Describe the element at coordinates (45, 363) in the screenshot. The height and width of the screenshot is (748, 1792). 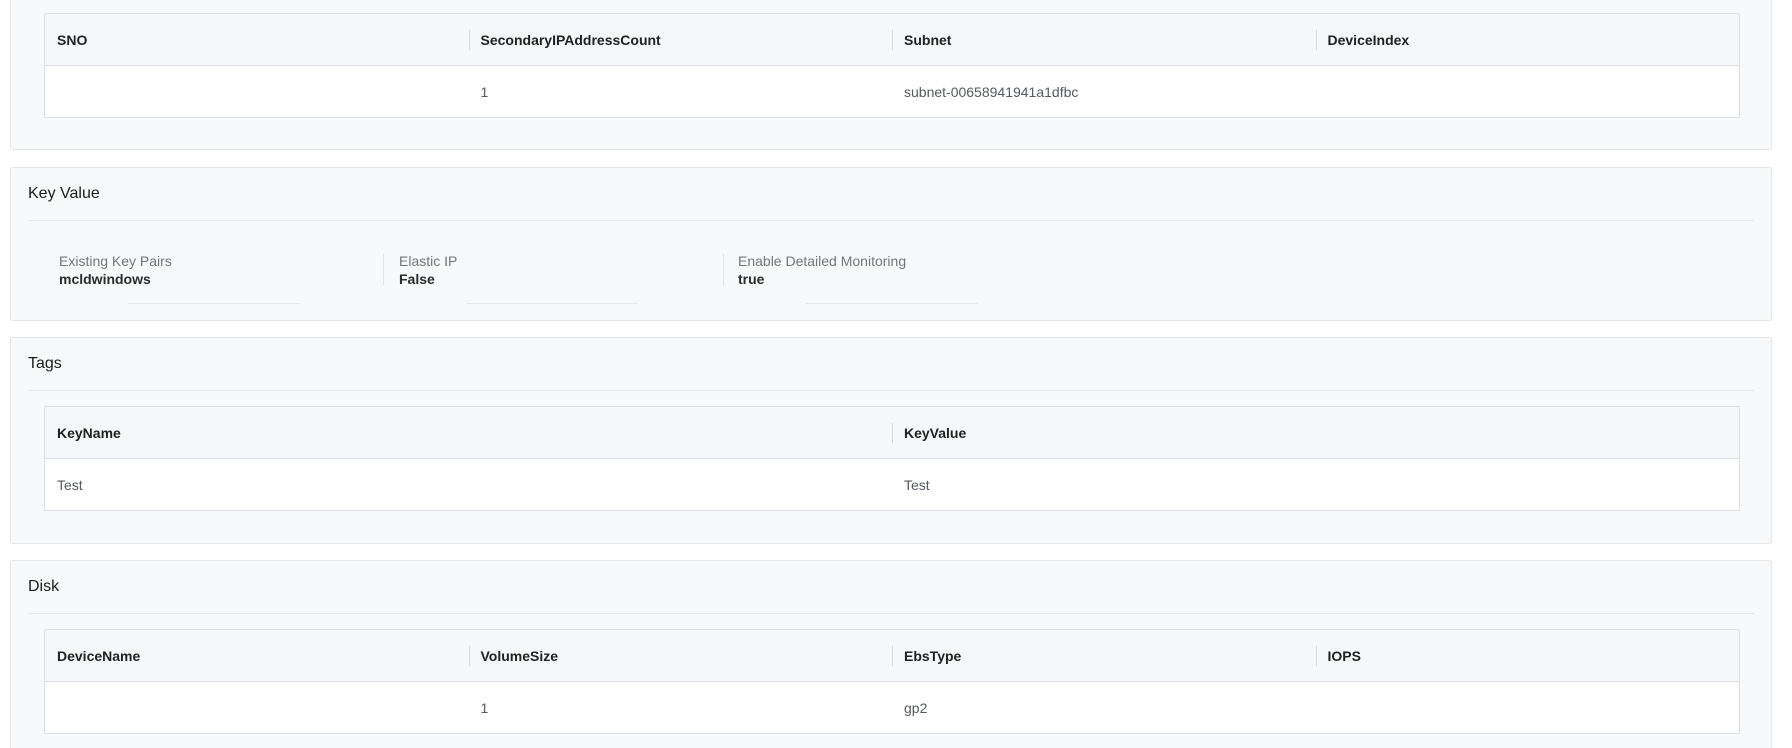
I see `section-title-tags: Tags` at that location.